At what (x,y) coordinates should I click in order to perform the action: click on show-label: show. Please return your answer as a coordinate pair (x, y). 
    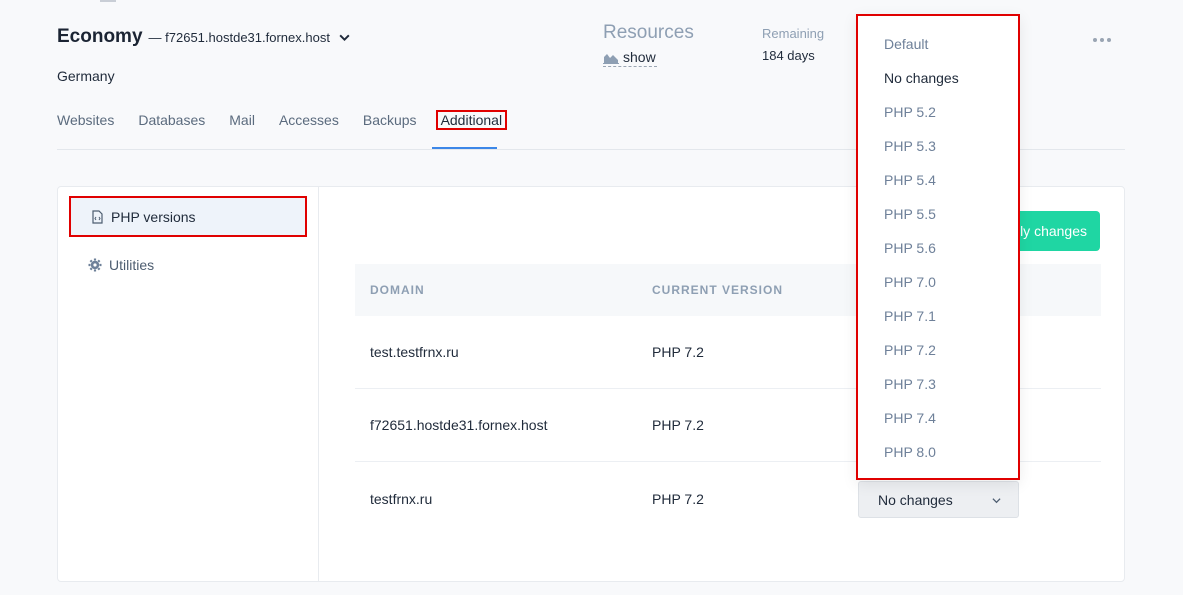
    Looking at the image, I should click on (639, 57).